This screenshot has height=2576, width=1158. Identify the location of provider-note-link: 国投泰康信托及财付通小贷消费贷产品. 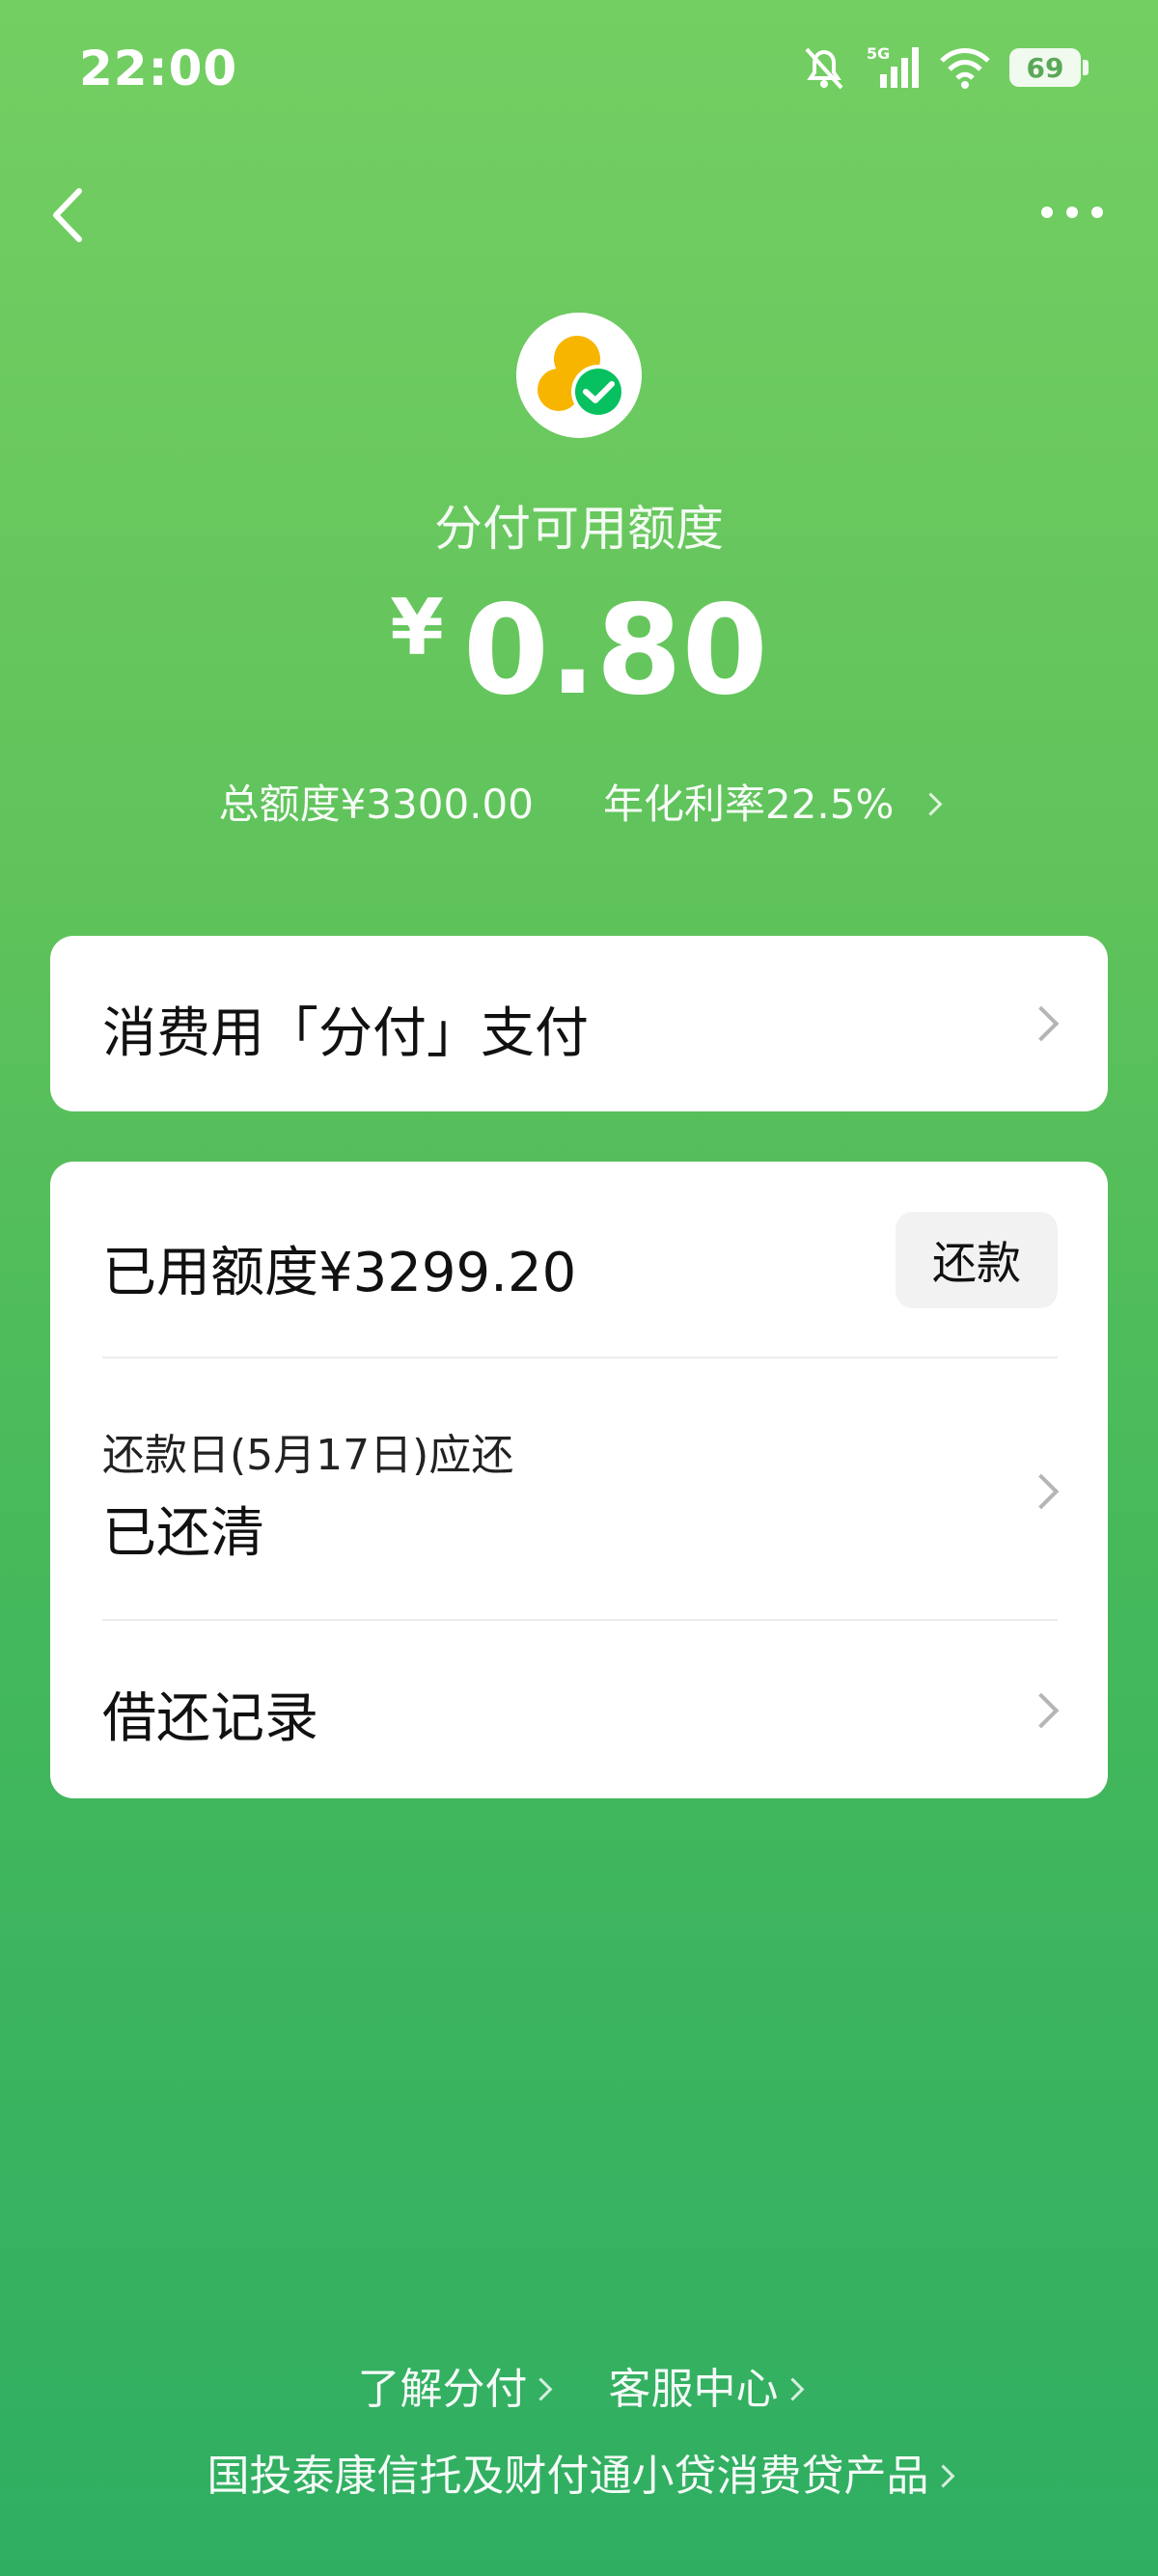
(579, 2472).